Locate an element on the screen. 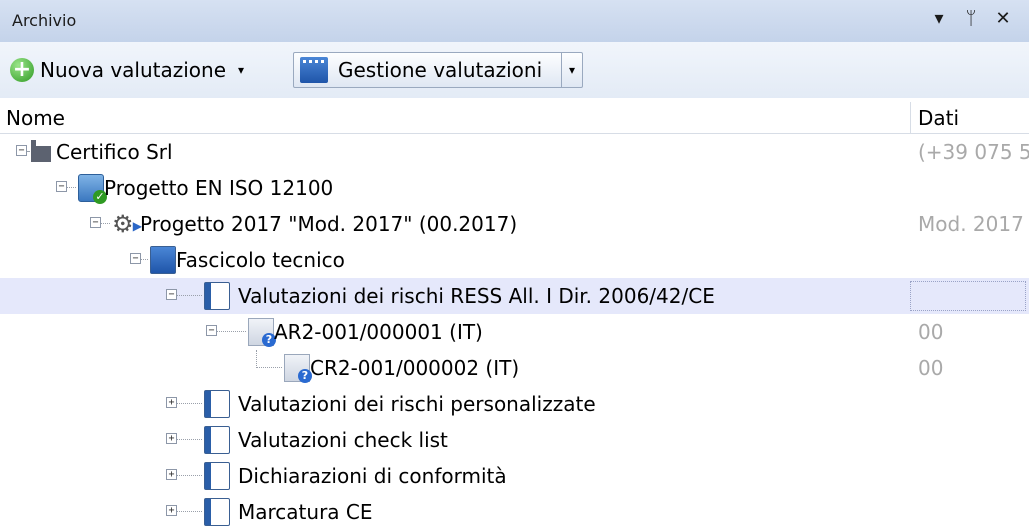 The image size is (1029, 530). tree-row: + Valutazioni check list is located at coordinates (514, 440).